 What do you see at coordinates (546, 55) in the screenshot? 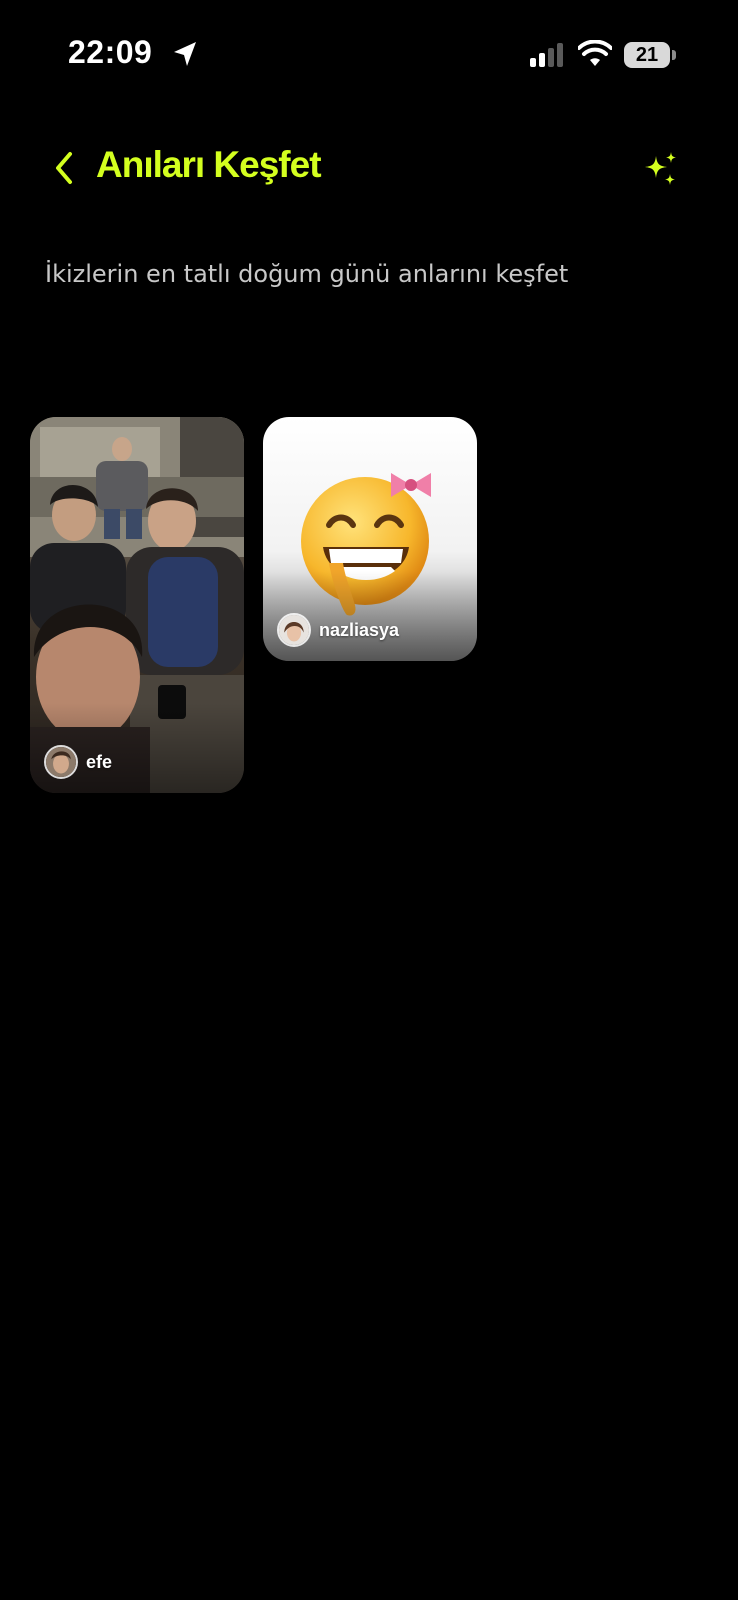
I see `cellular-signal-icon` at bounding box center [546, 55].